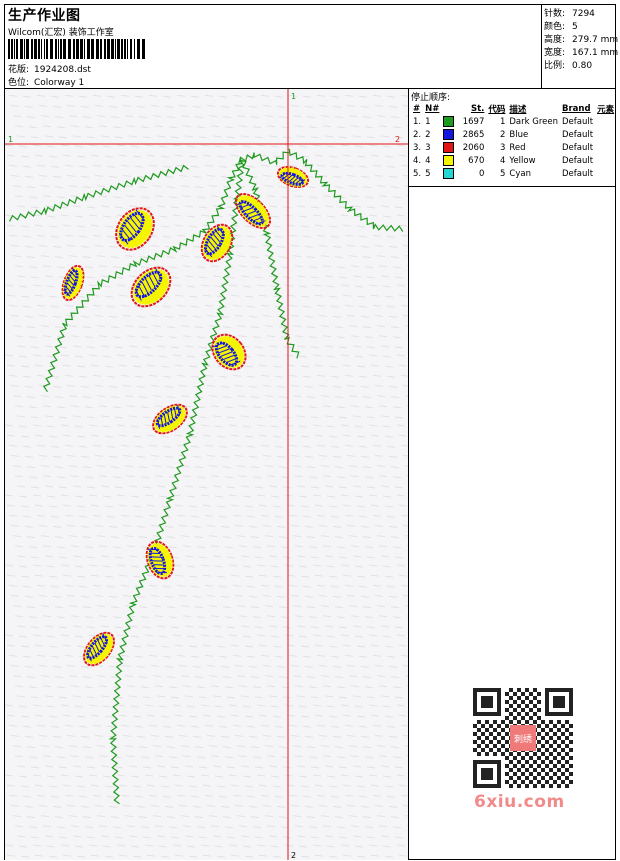  I want to click on color-row-number: 5, so click(428, 173).